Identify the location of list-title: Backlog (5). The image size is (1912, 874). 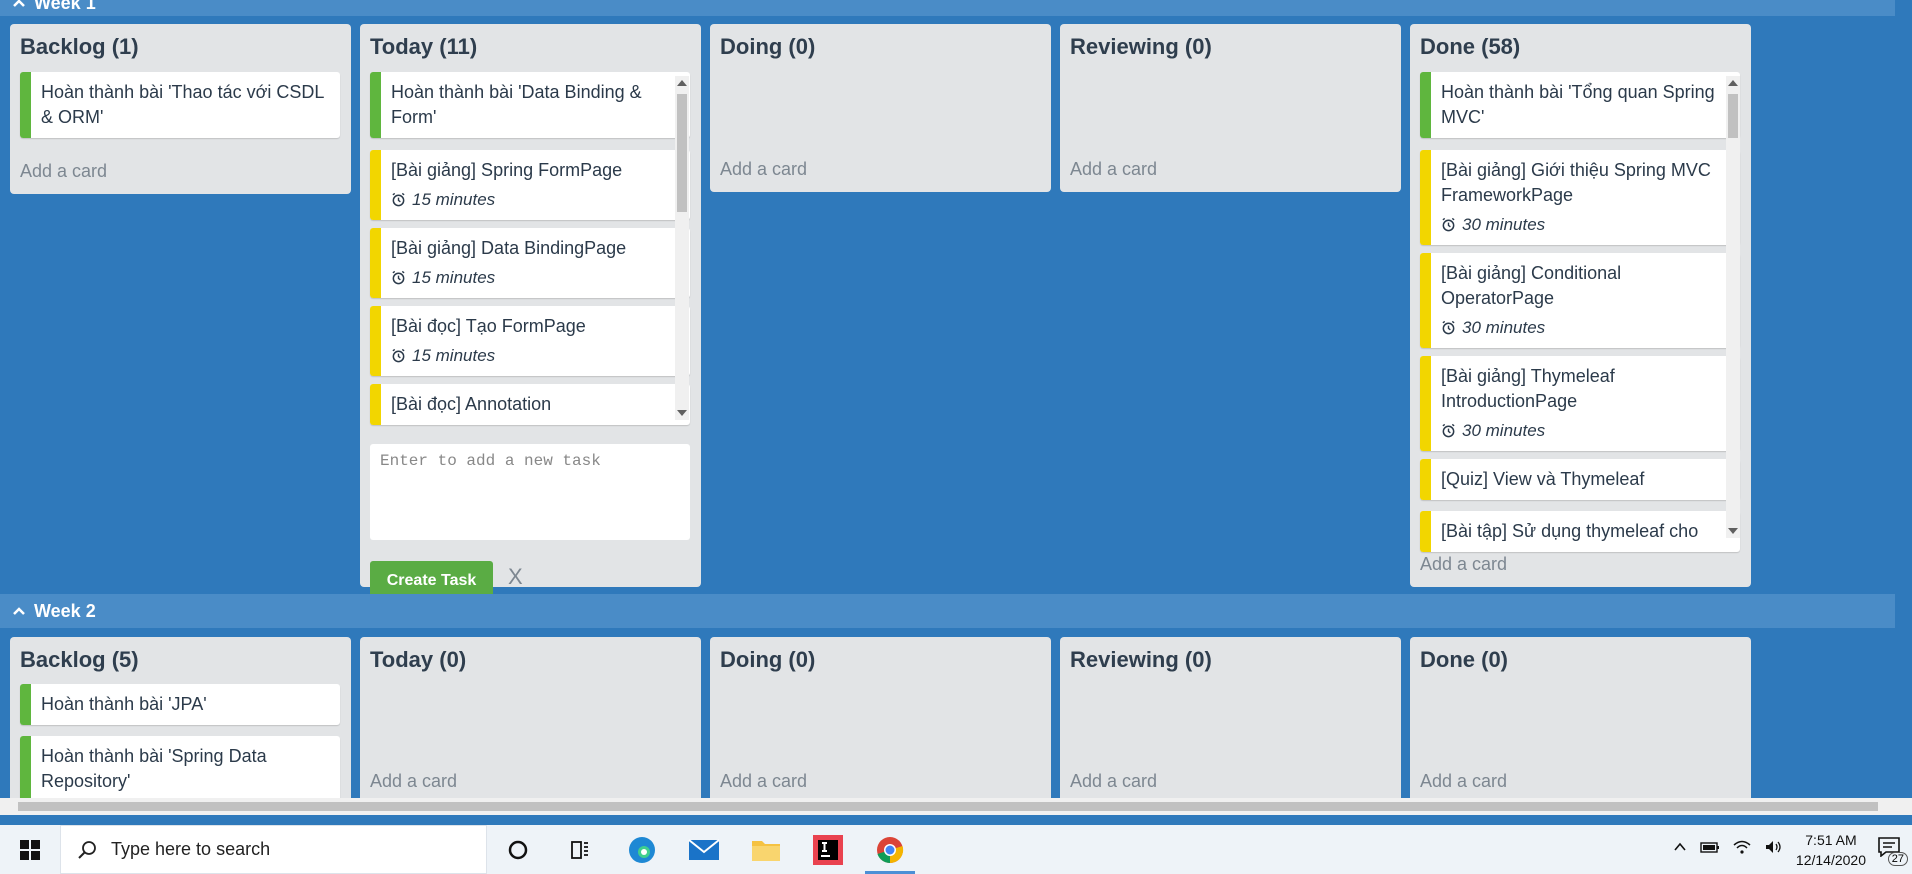
(79, 659).